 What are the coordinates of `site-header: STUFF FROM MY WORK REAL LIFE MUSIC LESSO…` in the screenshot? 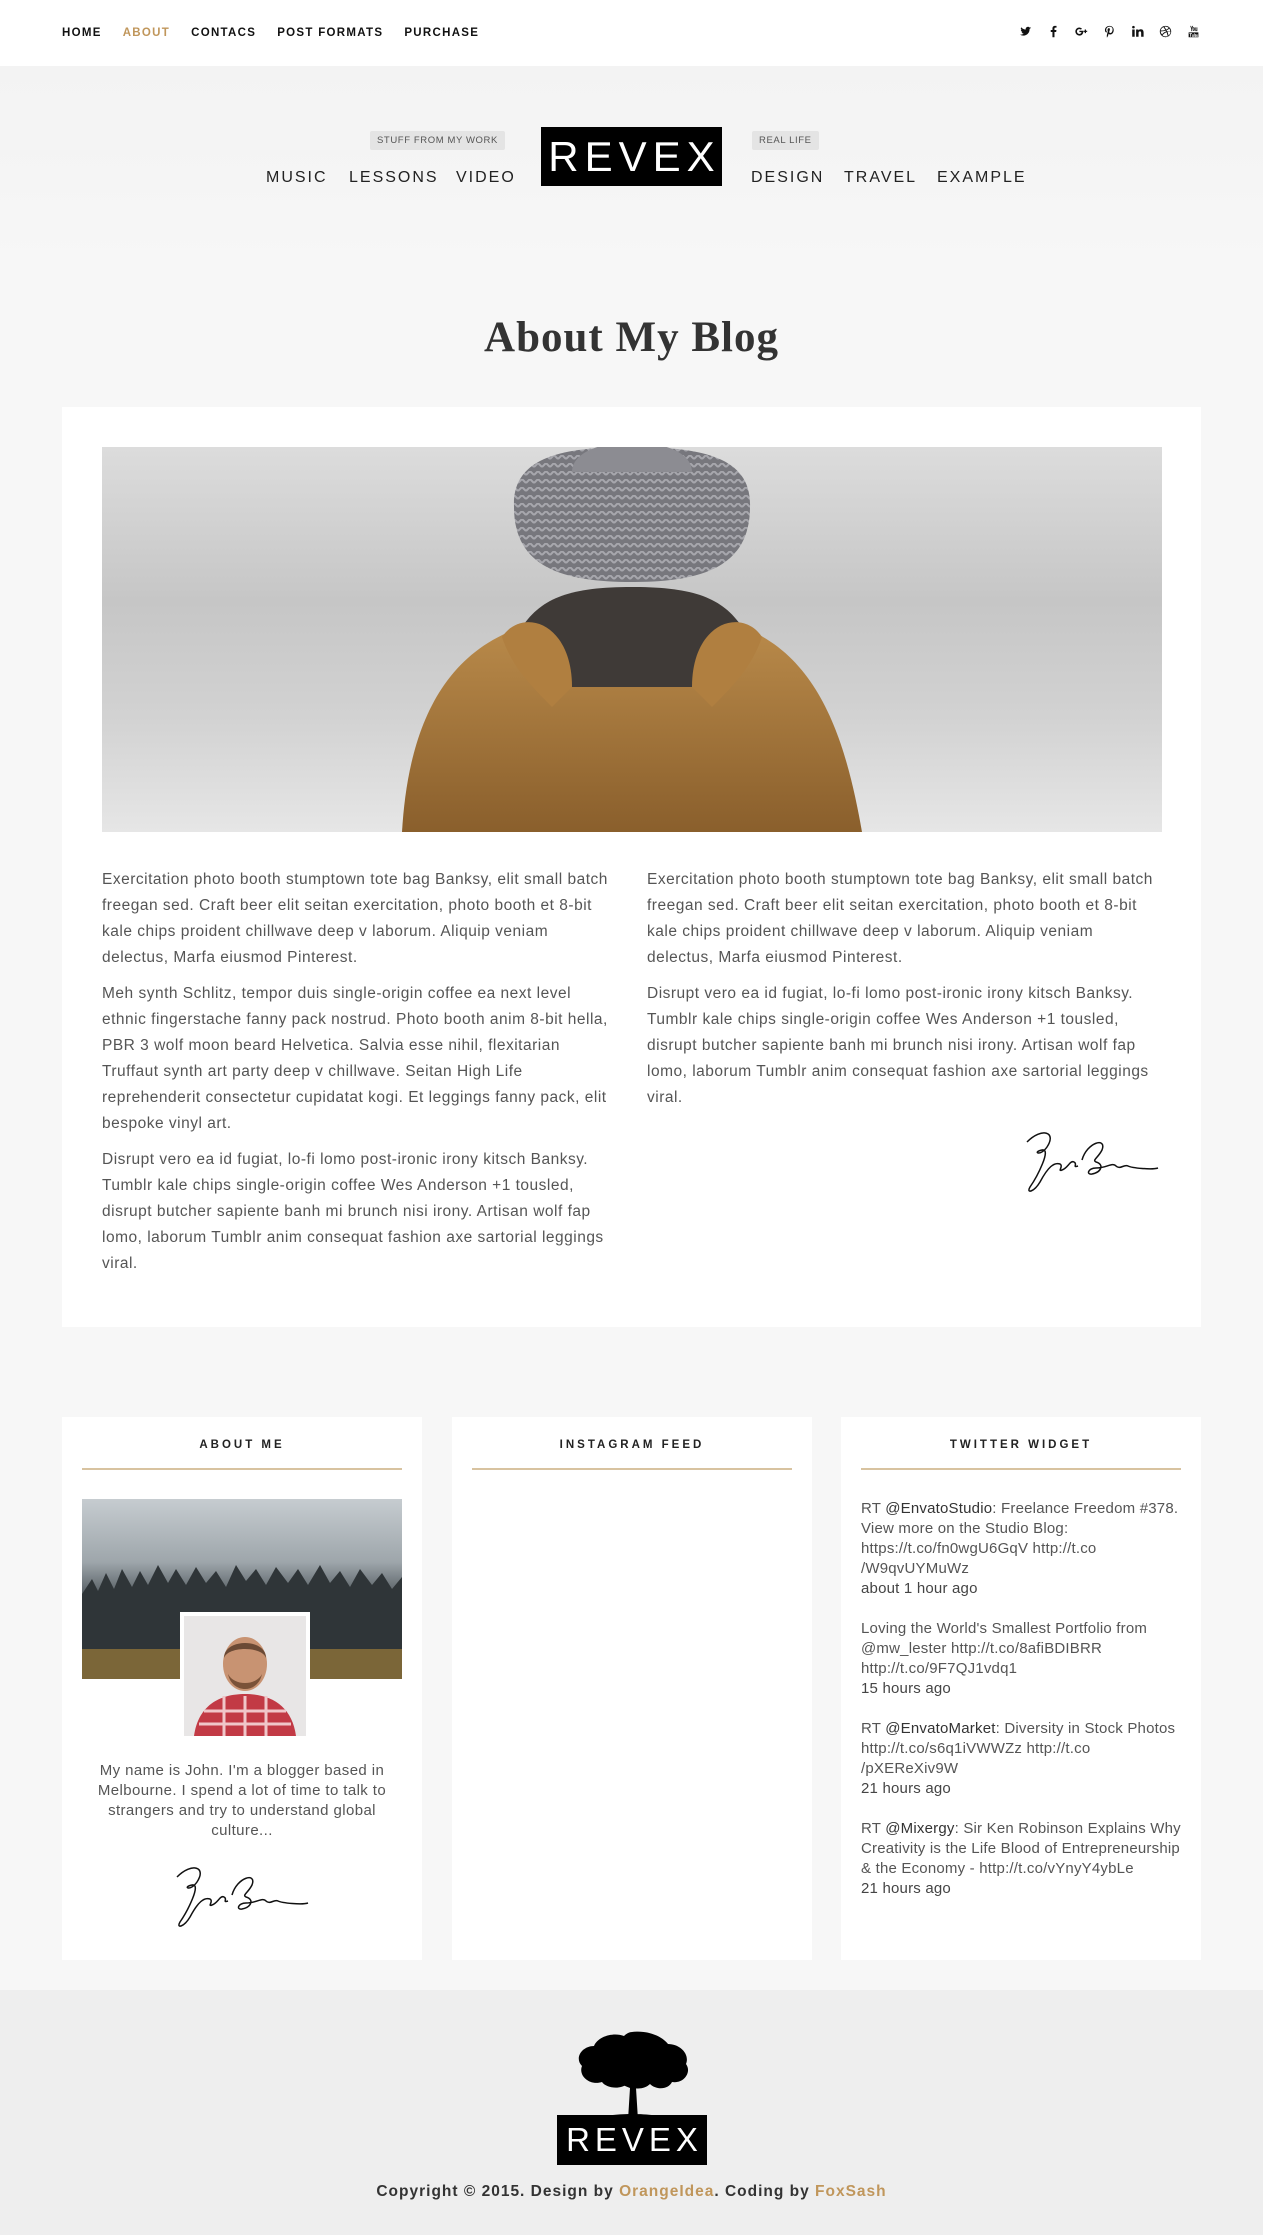 It's located at (631, 163).